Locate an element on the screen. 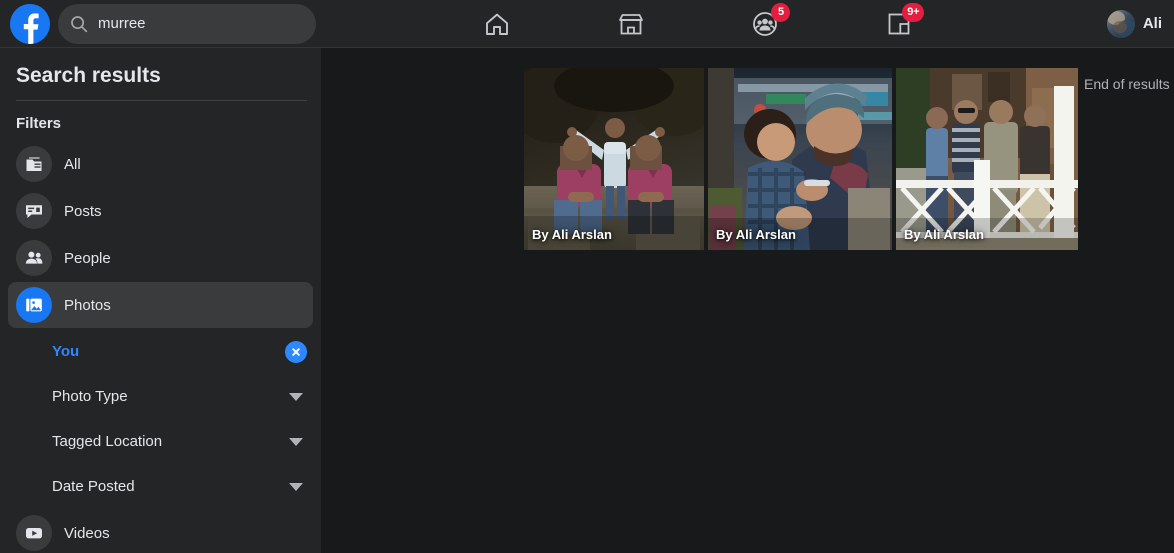 The width and height of the screenshot is (1174, 553). people-icon is located at coordinates (34, 258).